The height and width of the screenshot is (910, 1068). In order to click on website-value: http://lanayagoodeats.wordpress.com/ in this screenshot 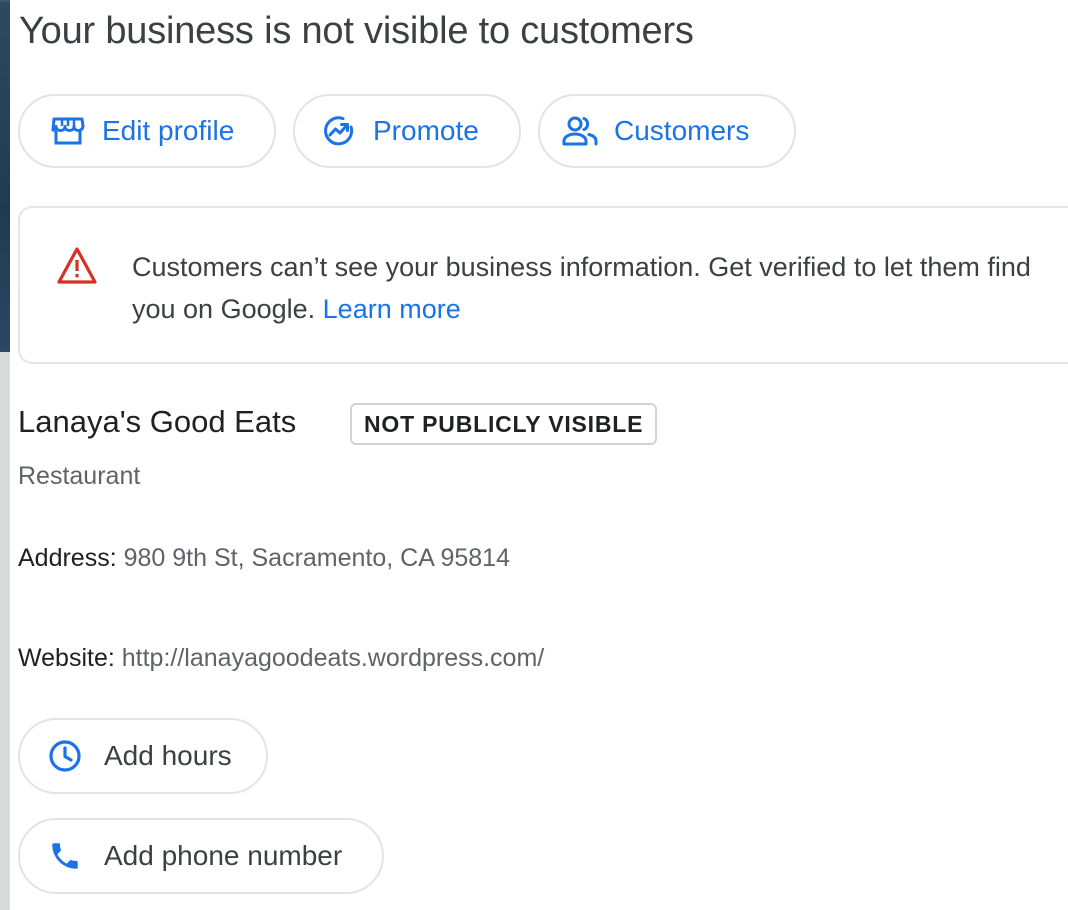, I will do `click(333, 658)`.